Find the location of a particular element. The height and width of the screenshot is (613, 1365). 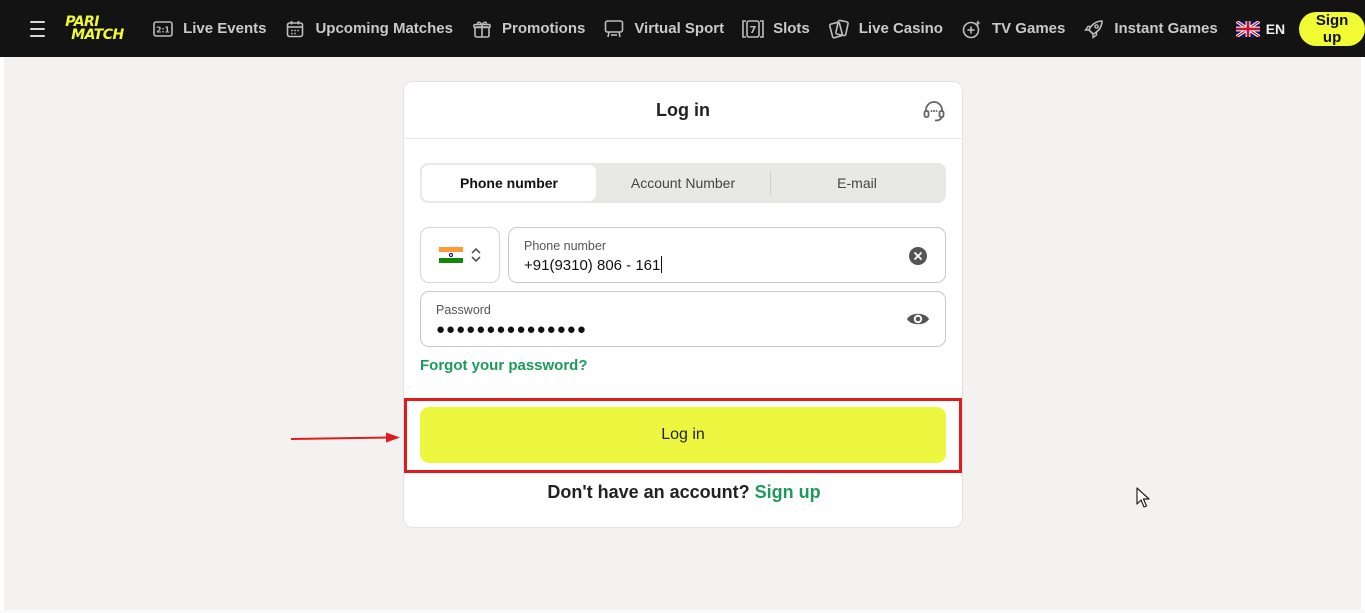

password-field-label: Password is located at coordinates (463, 310).